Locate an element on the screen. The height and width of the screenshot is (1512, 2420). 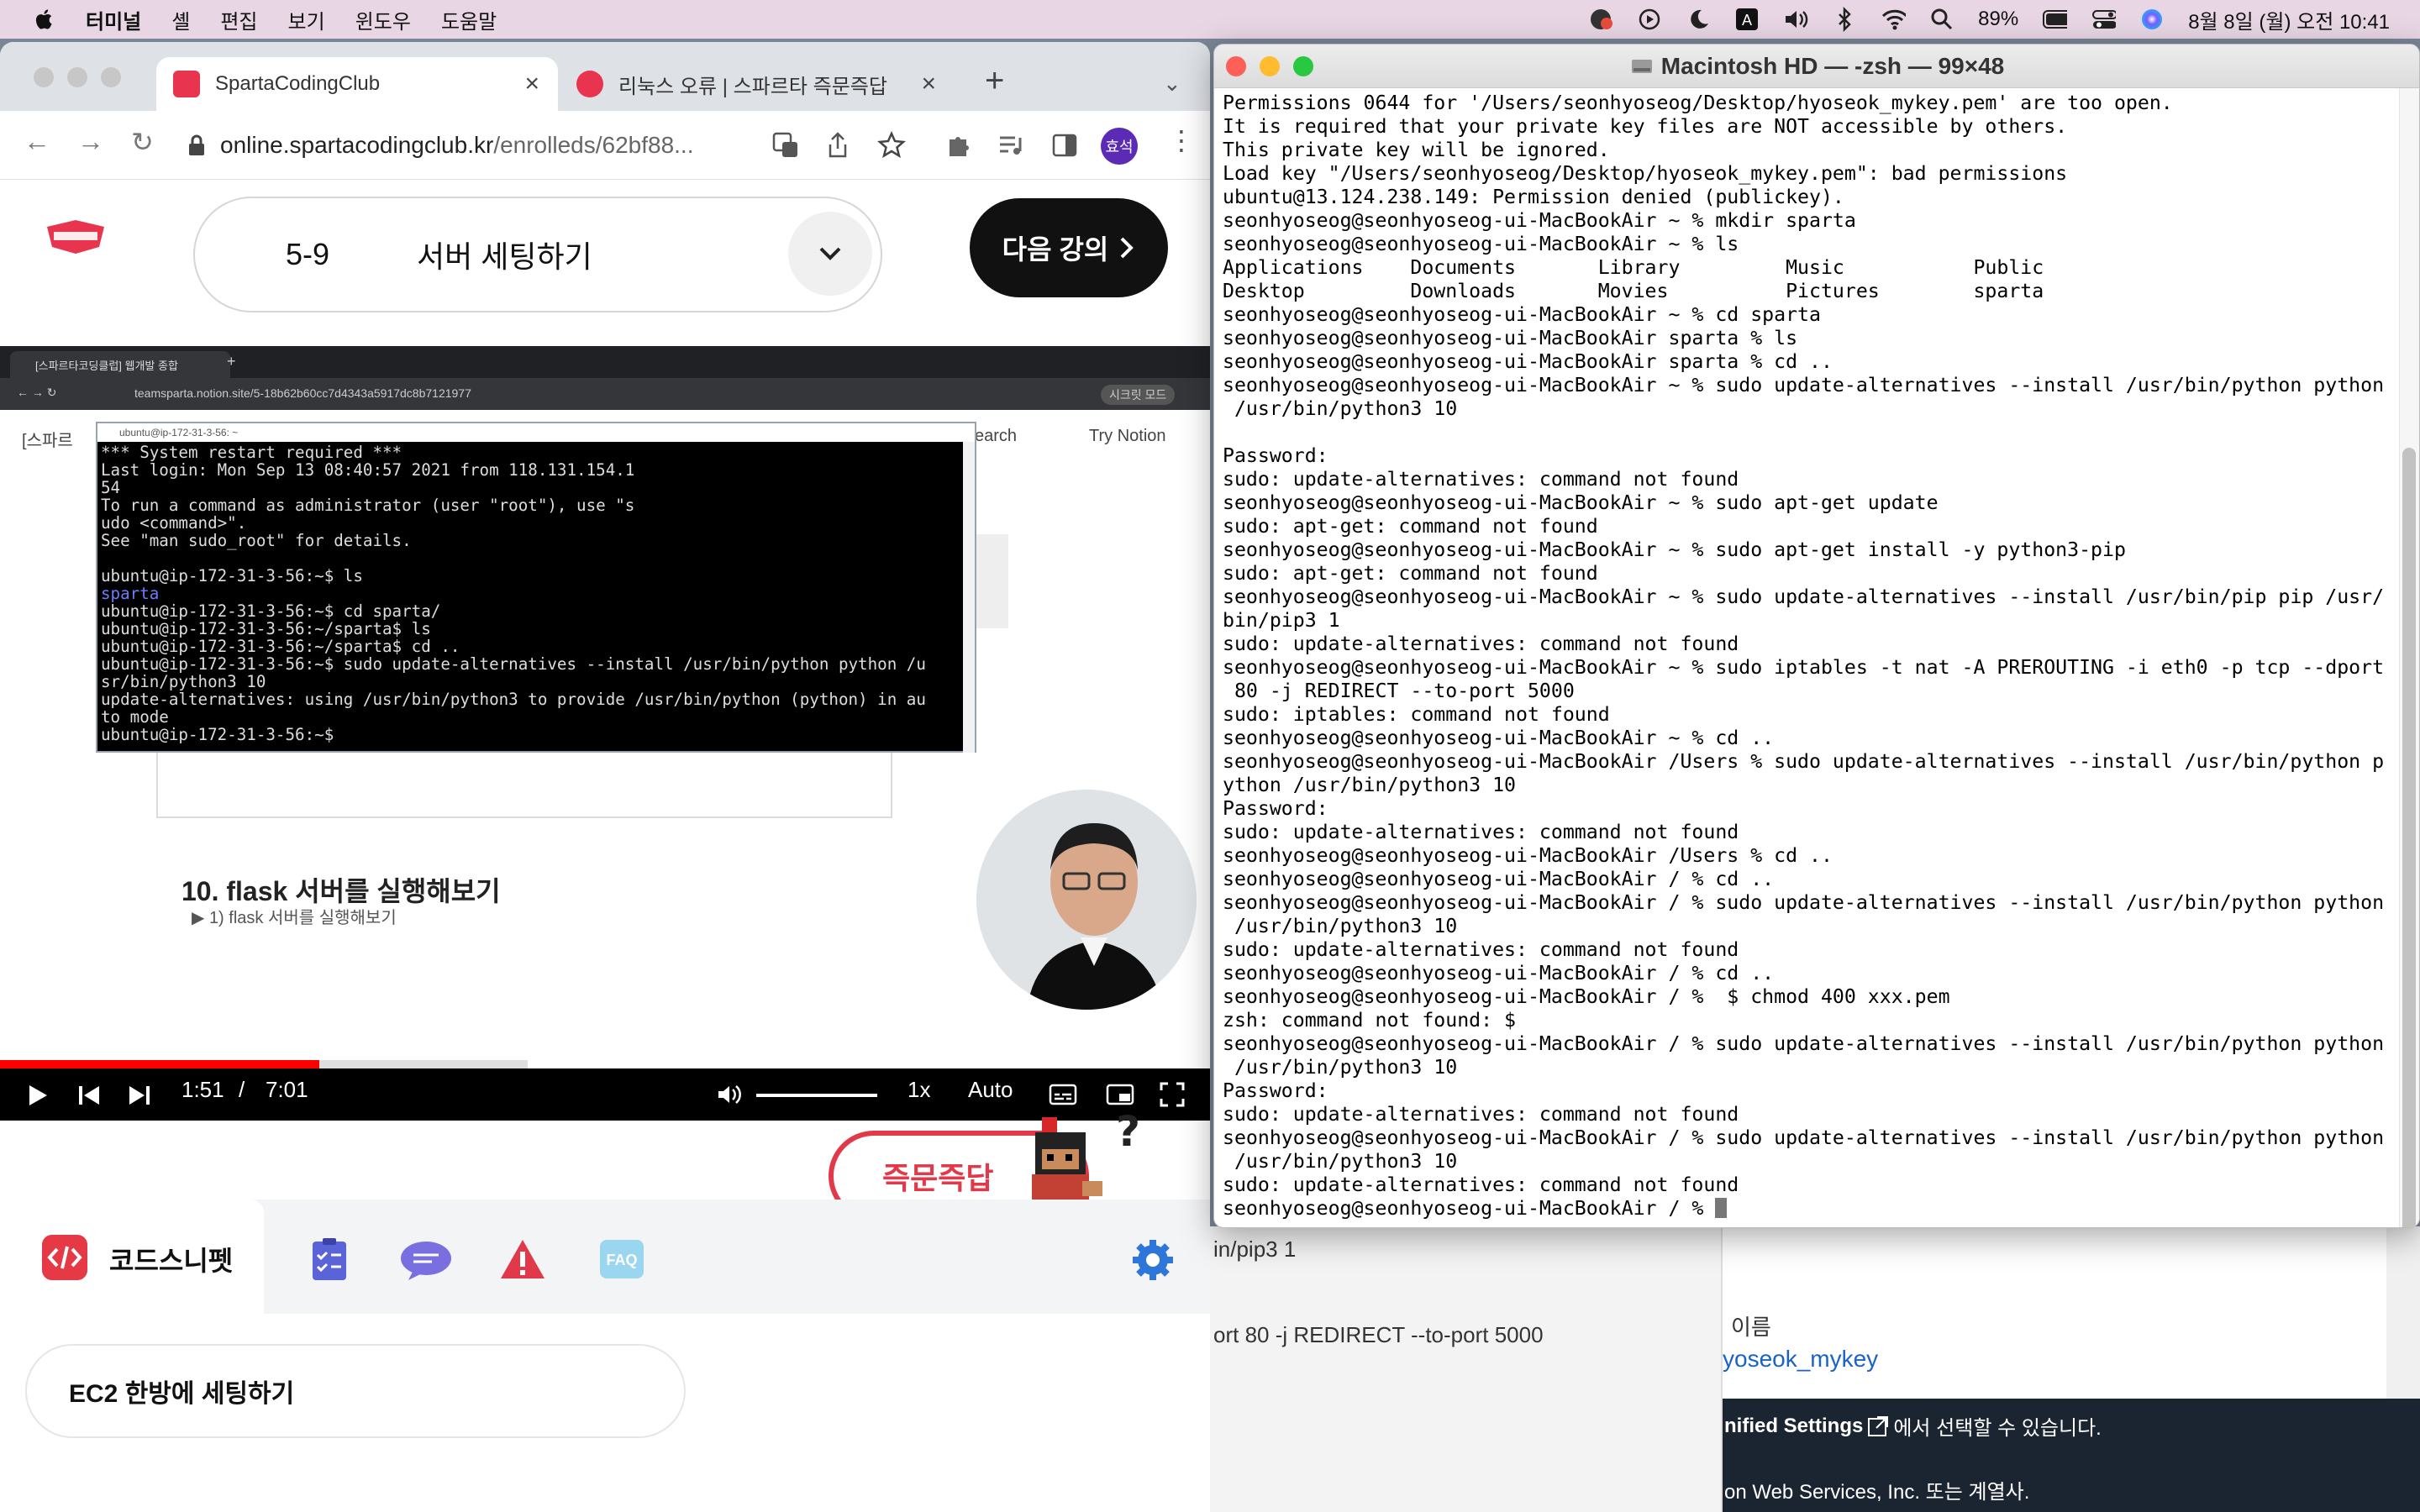
unified-settings-text: 에서 선택할 수 있습니다. is located at coordinates (1997, 1428).